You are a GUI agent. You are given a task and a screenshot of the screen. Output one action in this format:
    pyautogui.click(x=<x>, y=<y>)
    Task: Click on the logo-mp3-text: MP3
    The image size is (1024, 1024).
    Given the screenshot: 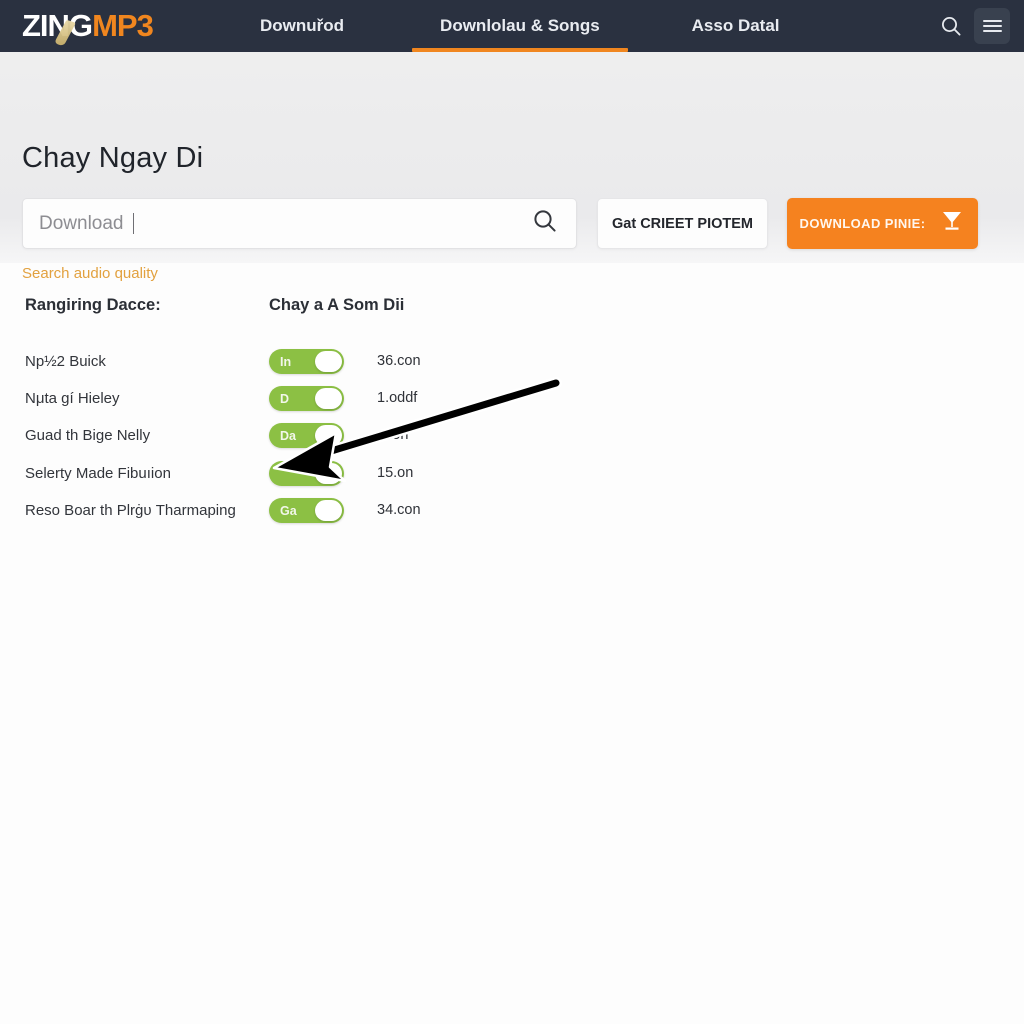 What is the action you would take?
    pyautogui.click(x=123, y=25)
    